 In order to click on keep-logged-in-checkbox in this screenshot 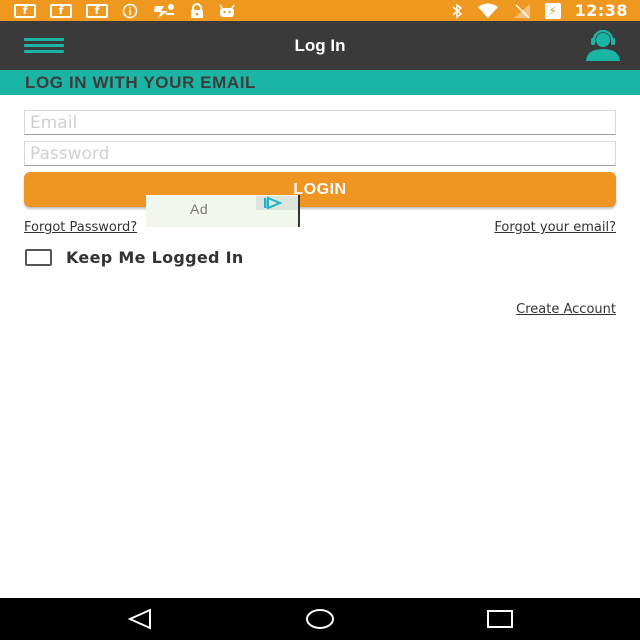, I will do `click(38, 257)`.